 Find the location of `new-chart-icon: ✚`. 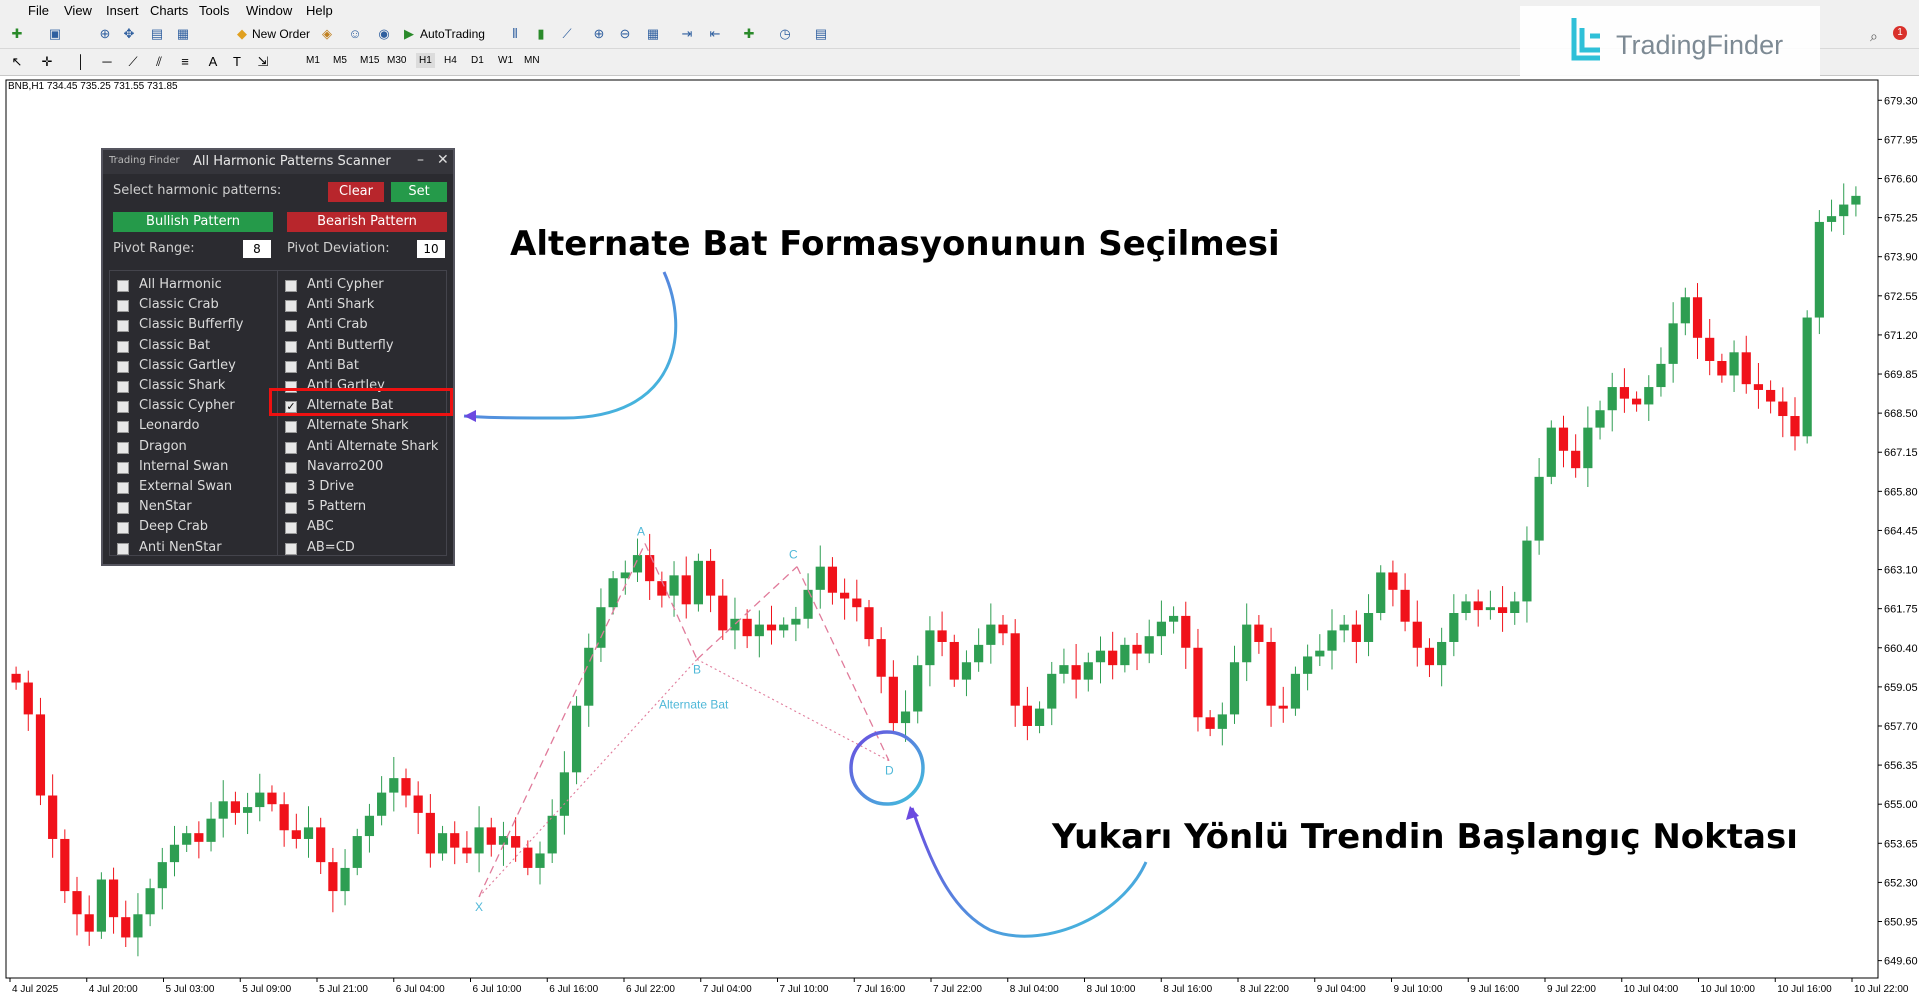

new-chart-icon: ✚ is located at coordinates (17, 34).